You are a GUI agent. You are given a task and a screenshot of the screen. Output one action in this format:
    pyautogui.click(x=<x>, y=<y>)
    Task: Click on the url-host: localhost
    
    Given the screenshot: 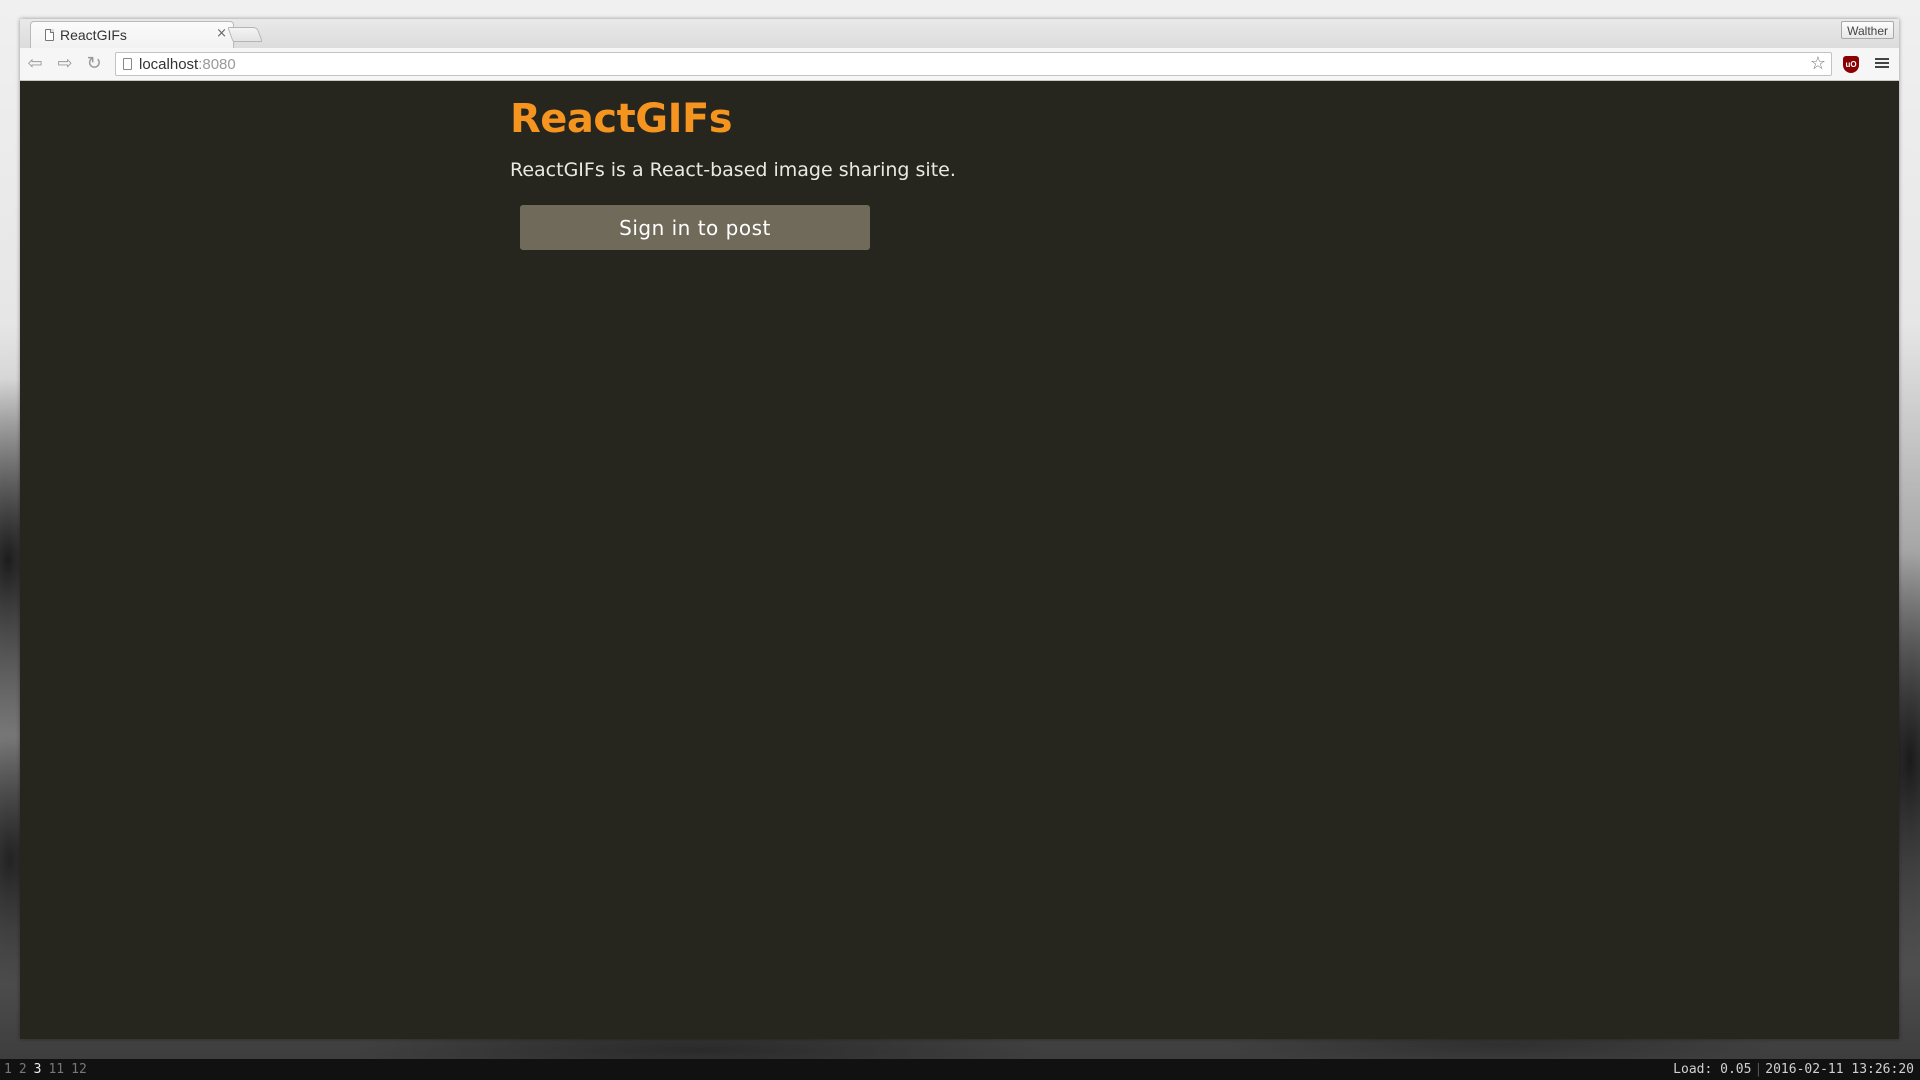 What is the action you would take?
    pyautogui.click(x=169, y=64)
    